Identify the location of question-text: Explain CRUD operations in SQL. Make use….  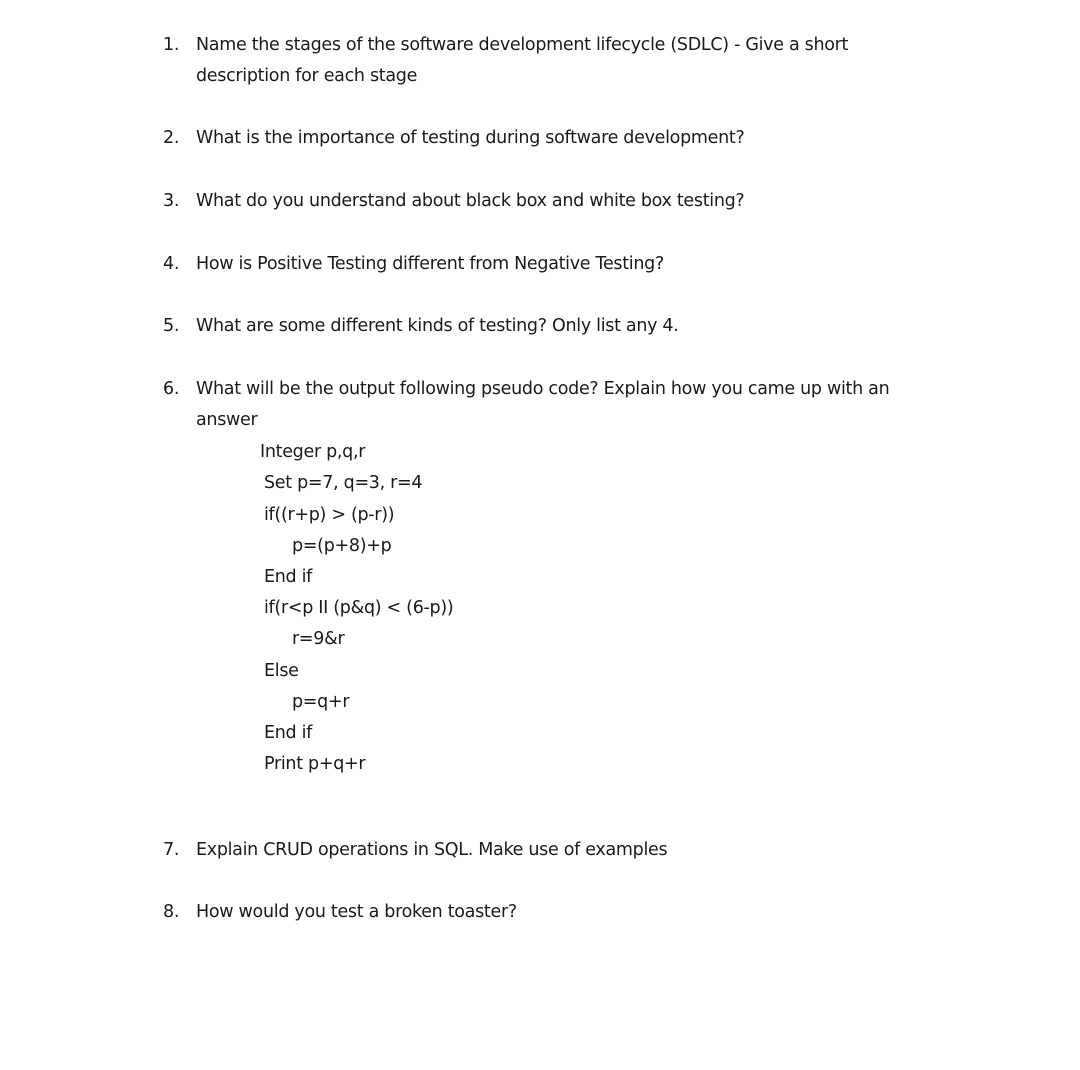
(432, 850).